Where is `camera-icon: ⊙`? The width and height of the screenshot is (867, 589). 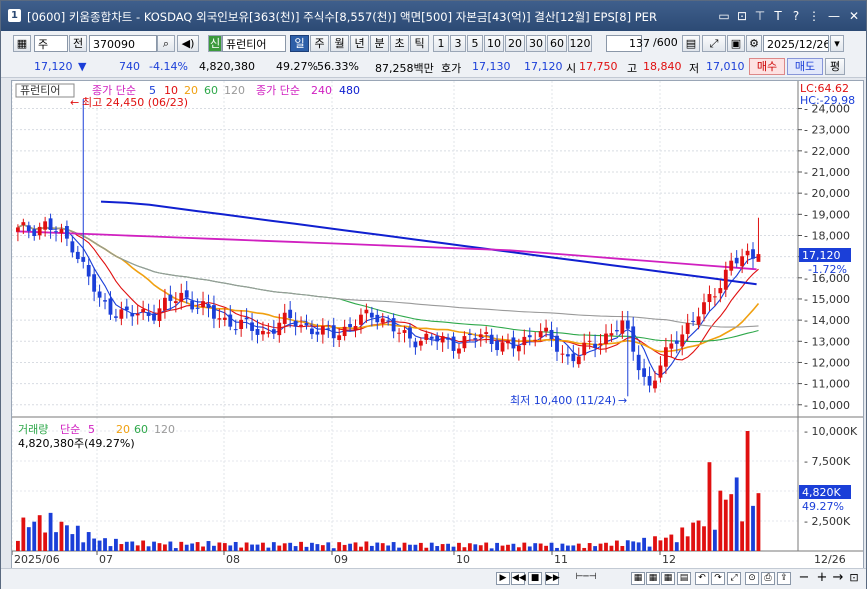
camera-icon: ⊙ is located at coordinates (752, 578).